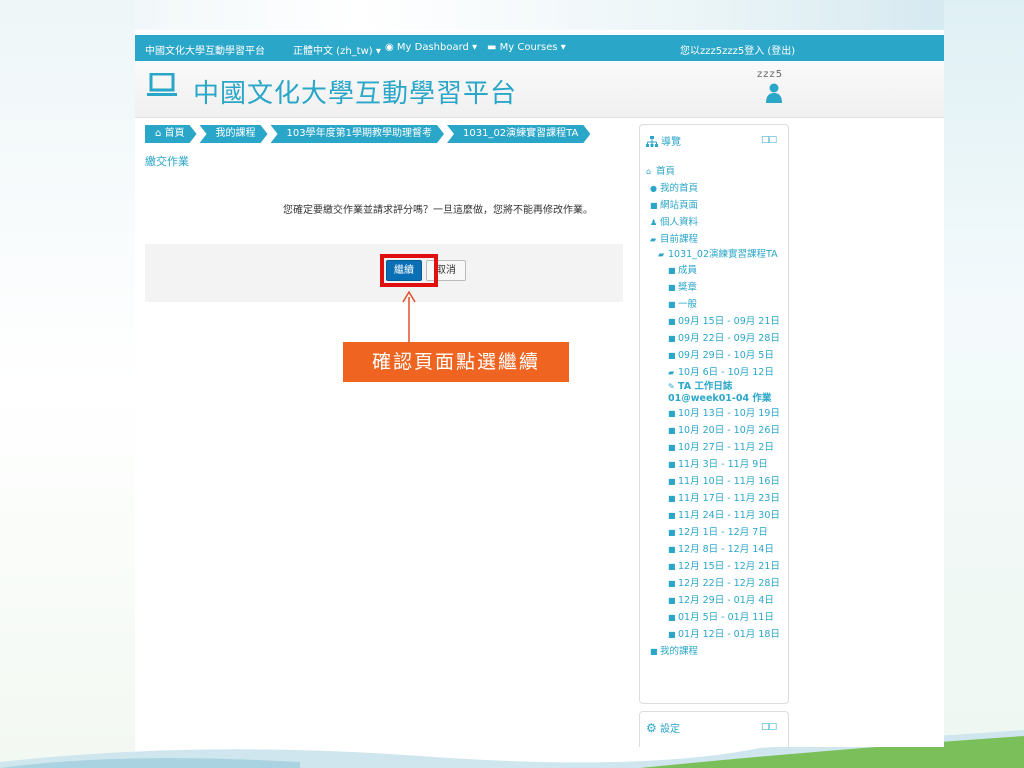 Image resolution: width=1024 pixels, height=768 pixels. Describe the element at coordinates (716, 651) in the screenshot. I see `nav-tree-item: ■ 我的課程` at that location.